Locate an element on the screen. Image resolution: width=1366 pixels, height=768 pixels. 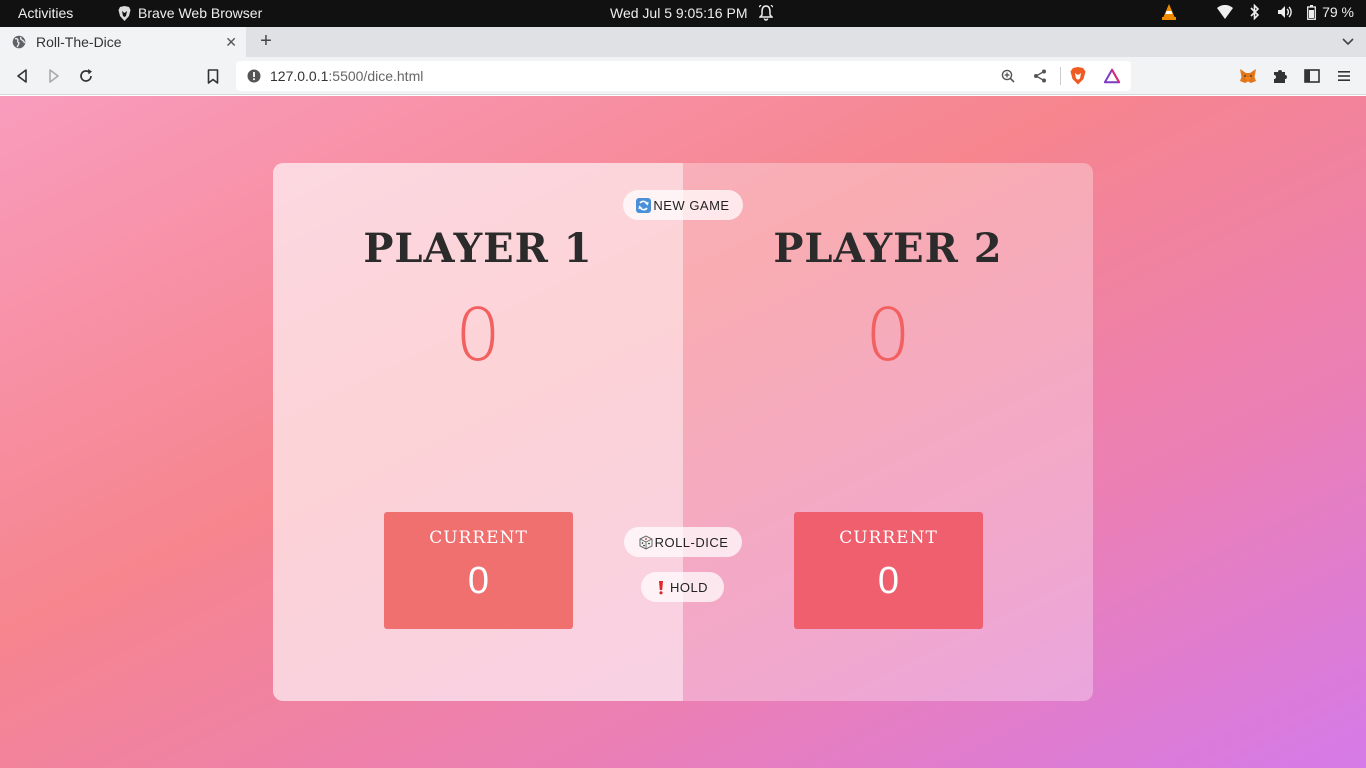
app-menu: Brave Web Browser is located at coordinates (190, 13).